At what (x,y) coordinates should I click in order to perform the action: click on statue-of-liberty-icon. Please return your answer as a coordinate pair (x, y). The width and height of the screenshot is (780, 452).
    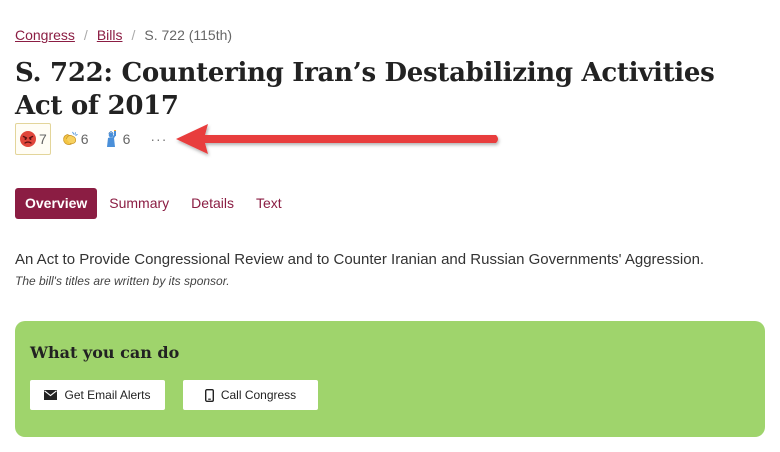
    Looking at the image, I should click on (112, 139).